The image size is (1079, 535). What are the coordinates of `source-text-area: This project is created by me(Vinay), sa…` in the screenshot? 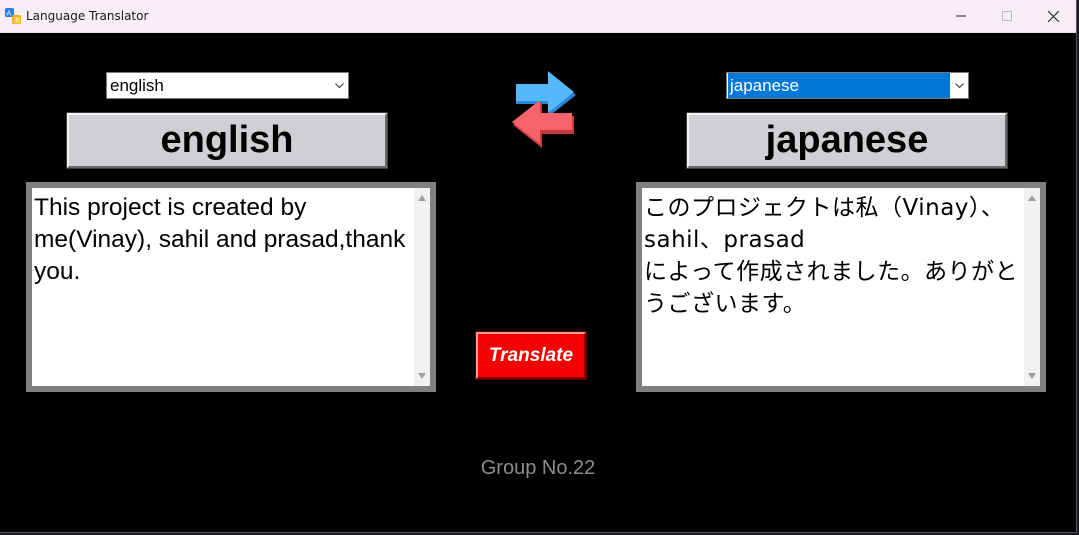 It's located at (231, 287).